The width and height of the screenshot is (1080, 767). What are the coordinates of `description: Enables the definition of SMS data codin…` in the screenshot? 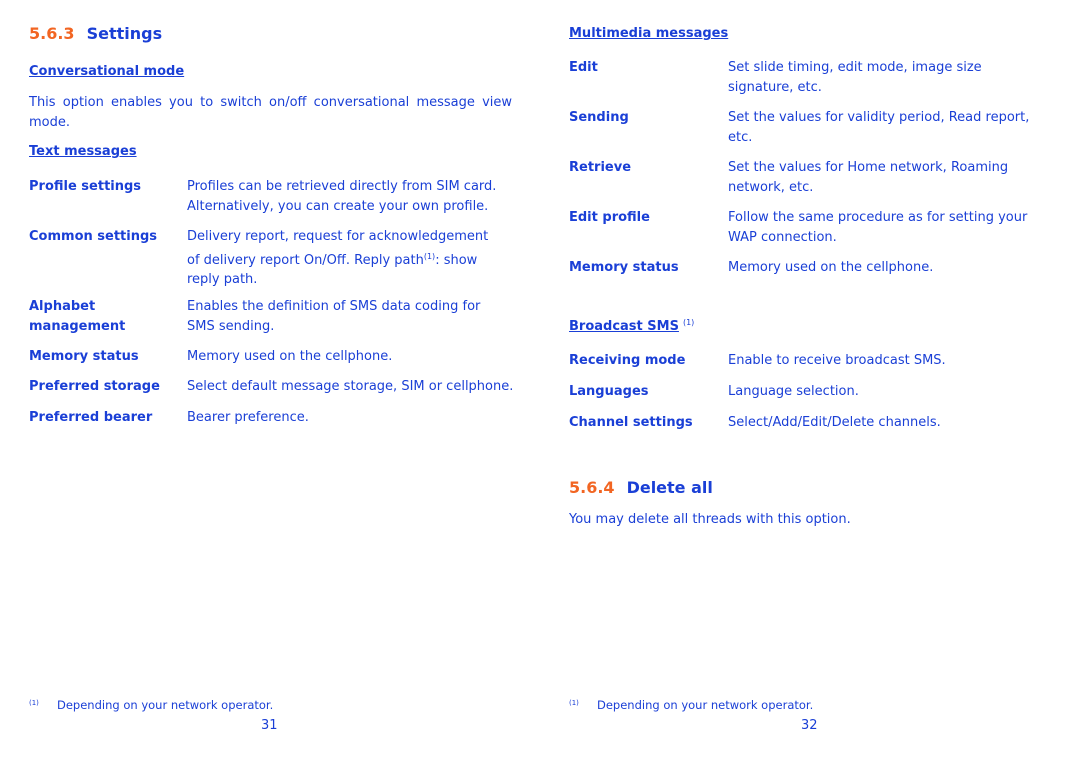 It's located at (334, 316).